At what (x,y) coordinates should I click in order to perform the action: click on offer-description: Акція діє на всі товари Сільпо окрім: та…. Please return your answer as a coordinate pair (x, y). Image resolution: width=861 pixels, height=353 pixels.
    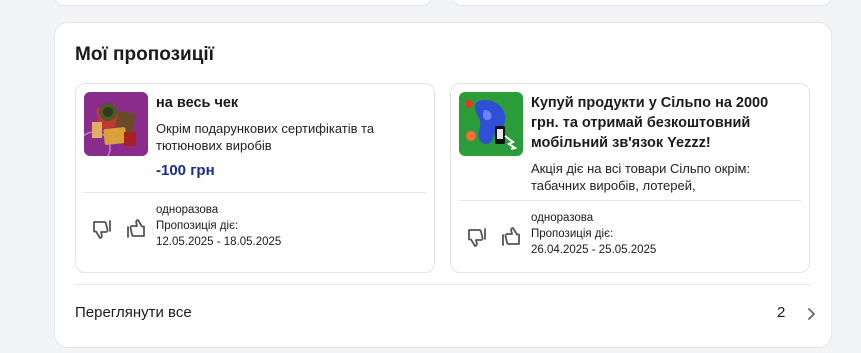
    Looking at the image, I should click on (641, 177).